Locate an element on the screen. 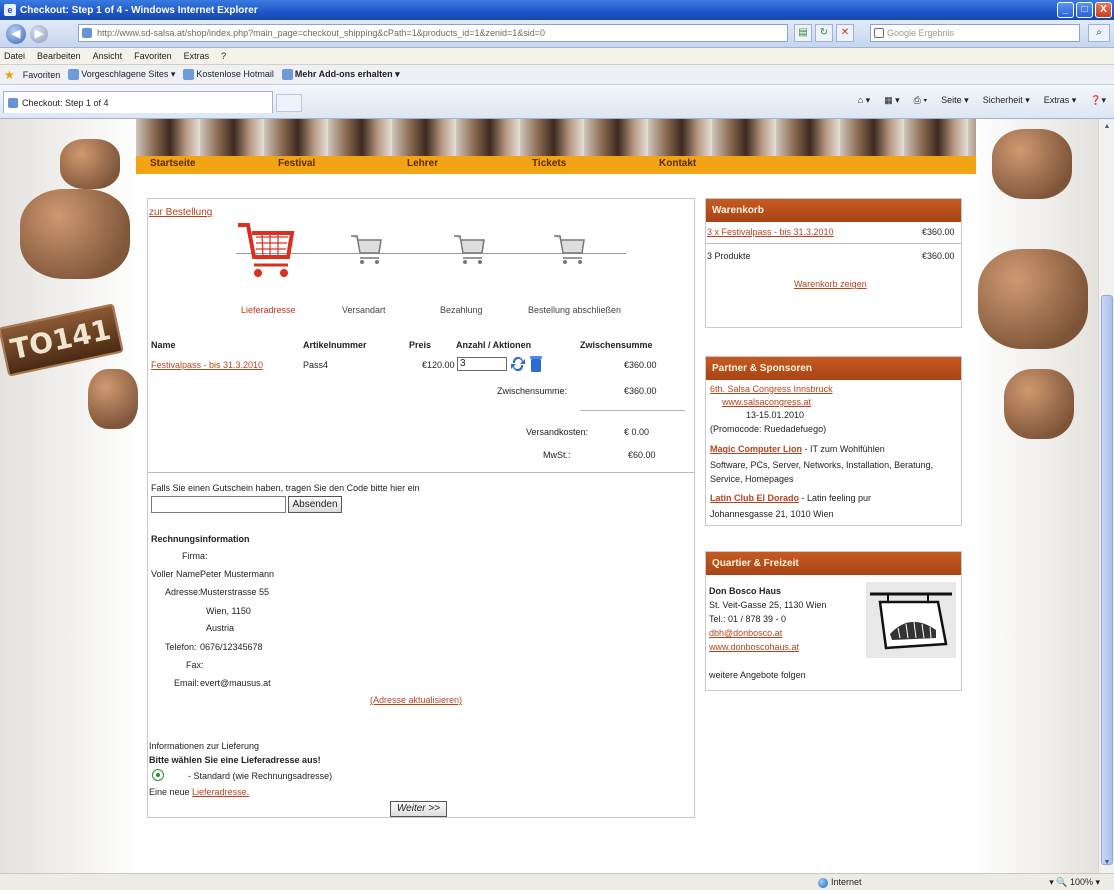 The height and width of the screenshot is (890, 1114). step-label-confirm: Bestellung abschließen is located at coordinates (575, 310).